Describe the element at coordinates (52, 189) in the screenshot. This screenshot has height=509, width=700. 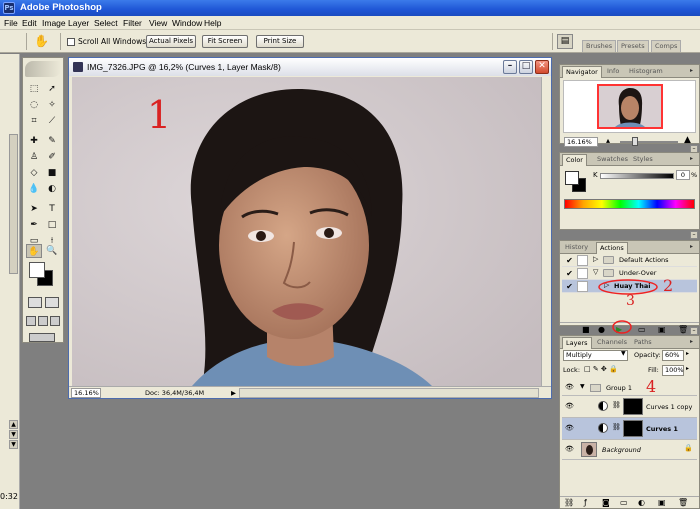
I see `dodge-tool-icon: ◐` at that location.